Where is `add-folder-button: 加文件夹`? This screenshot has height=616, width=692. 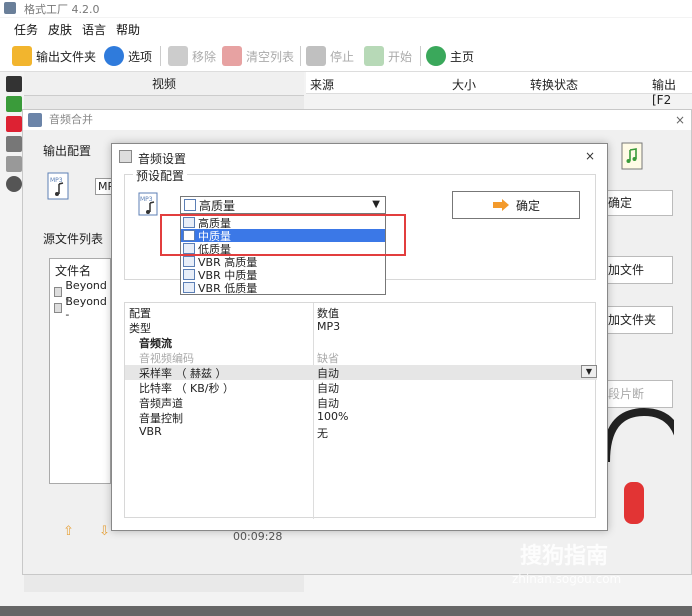
add-folder-button: 加文件夹 is located at coordinates (635, 320).